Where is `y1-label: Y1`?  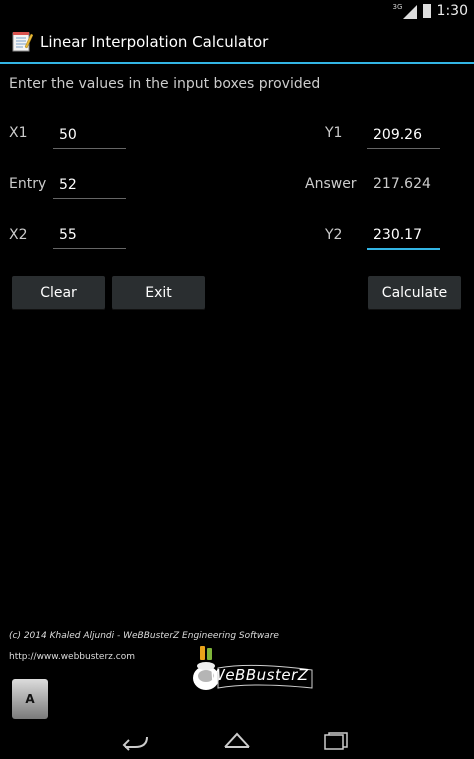 y1-label: Y1 is located at coordinates (334, 133).